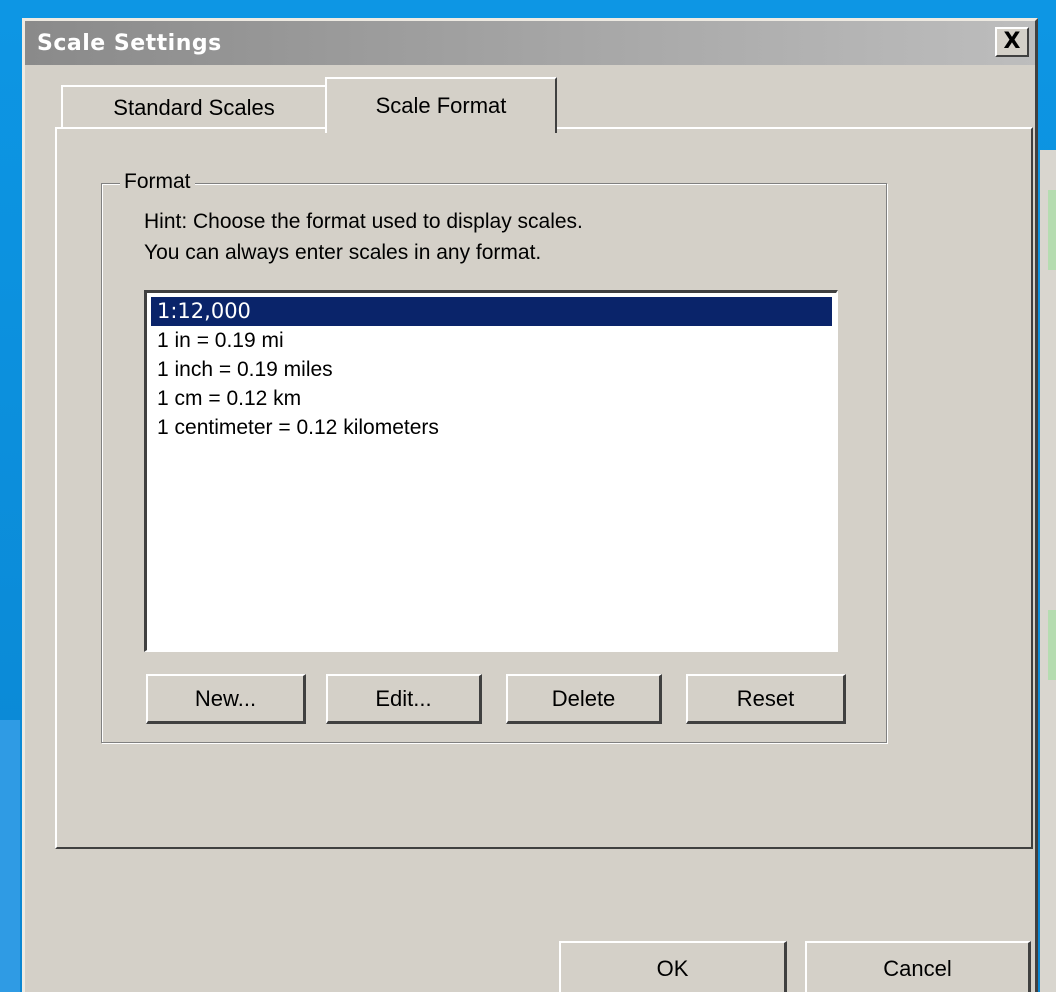  Describe the element at coordinates (129, 43) in the screenshot. I see `window-title: Scale Settings` at that location.